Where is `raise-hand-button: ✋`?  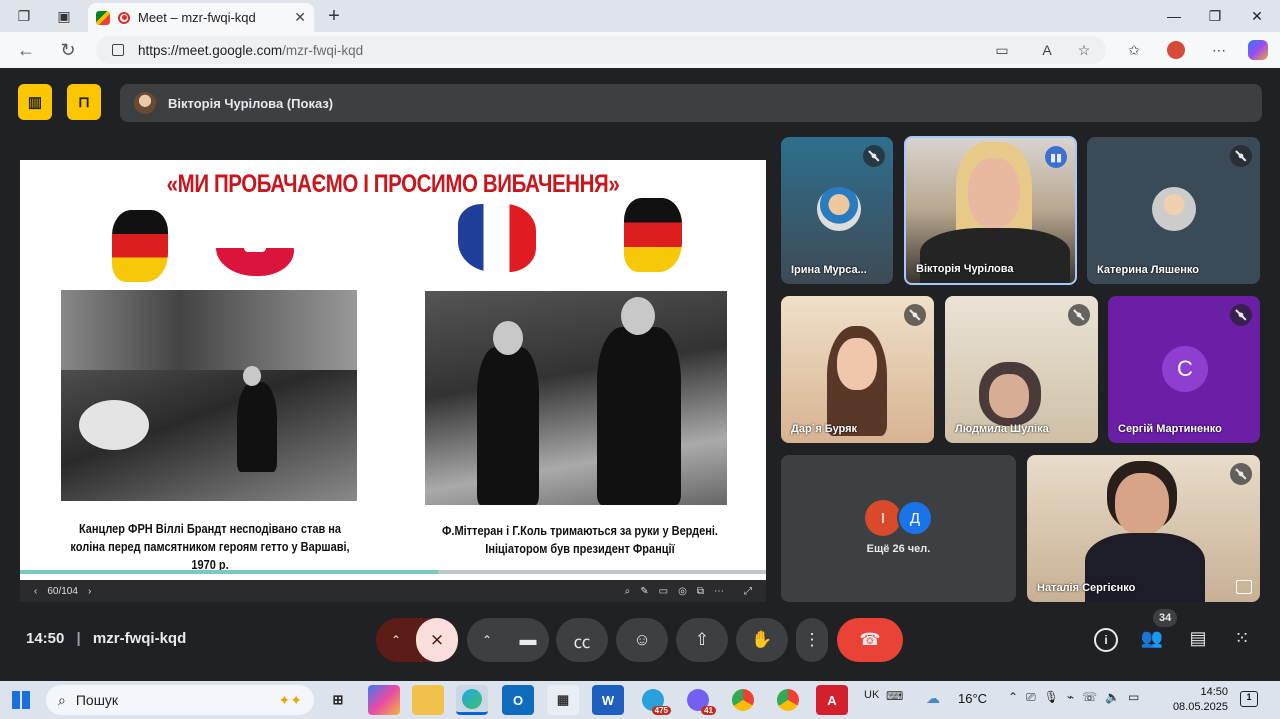 raise-hand-button: ✋ is located at coordinates (762, 640).